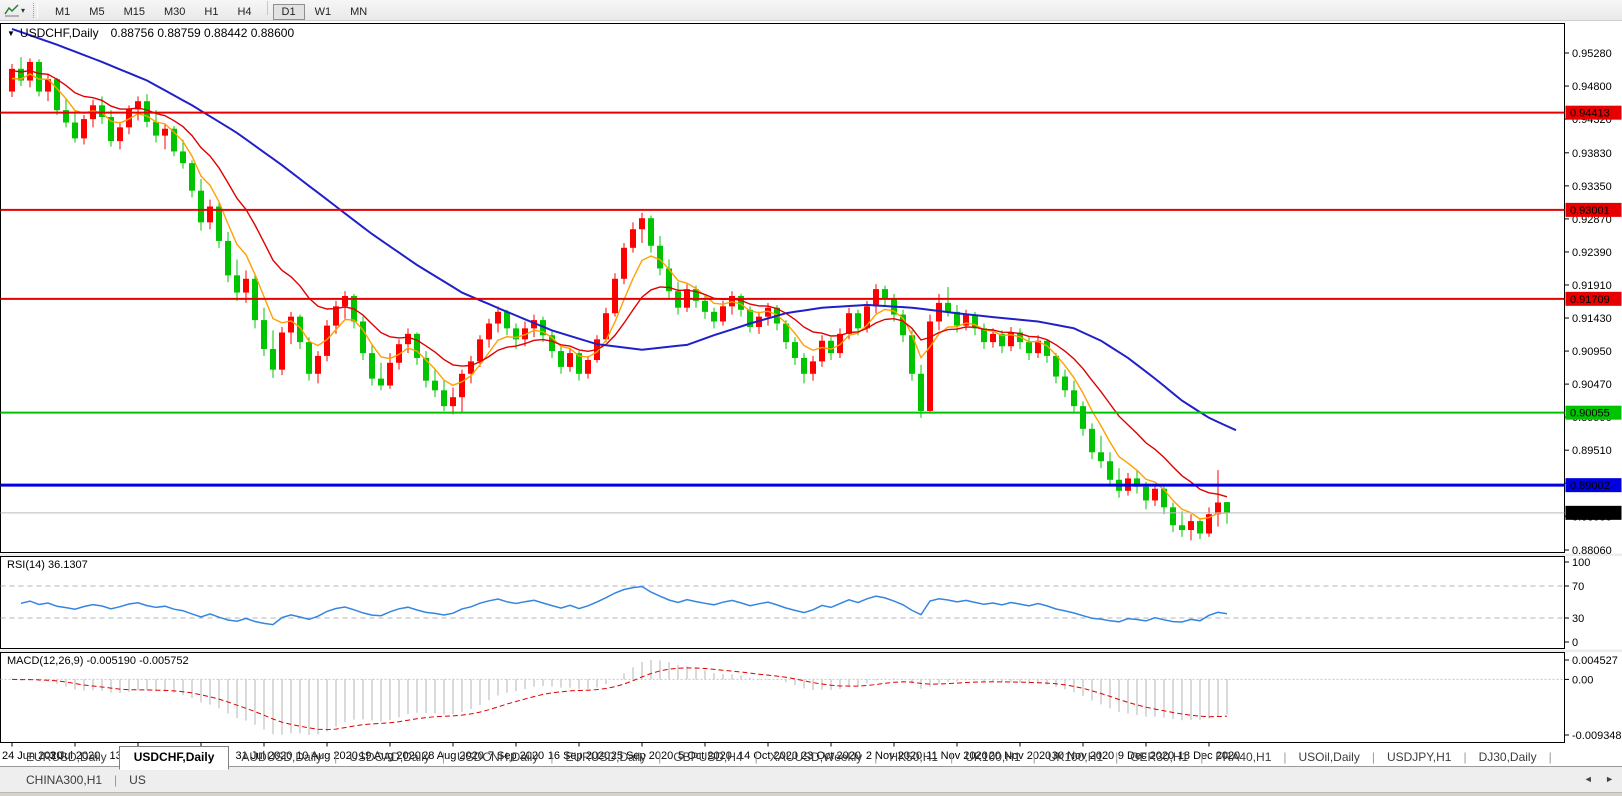 Image resolution: width=1622 pixels, height=796 pixels. Describe the element at coordinates (1419, 757) in the screenshot. I see `tab-usdjpy-h1: USDJPY,H1` at that location.